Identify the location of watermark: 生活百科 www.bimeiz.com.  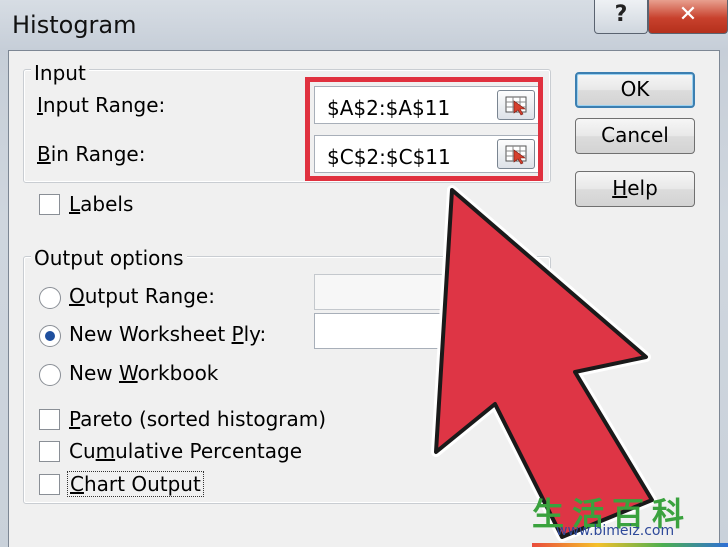
(630, 517).